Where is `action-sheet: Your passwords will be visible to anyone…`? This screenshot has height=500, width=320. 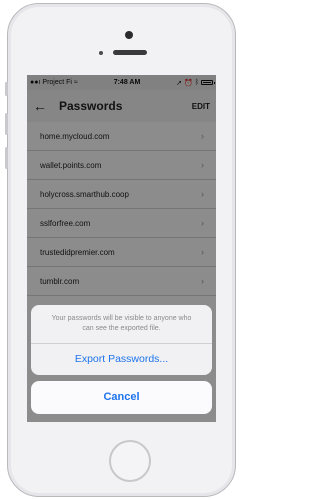
action-sheet: Your passwords will be visible to anyone… is located at coordinates (121, 340).